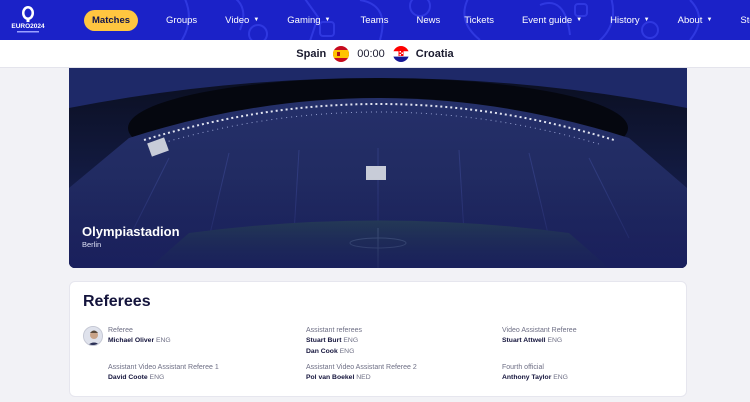  What do you see at coordinates (120, 330) in the screenshot?
I see `referee-role: Referee` at bounding box center [120, 330].